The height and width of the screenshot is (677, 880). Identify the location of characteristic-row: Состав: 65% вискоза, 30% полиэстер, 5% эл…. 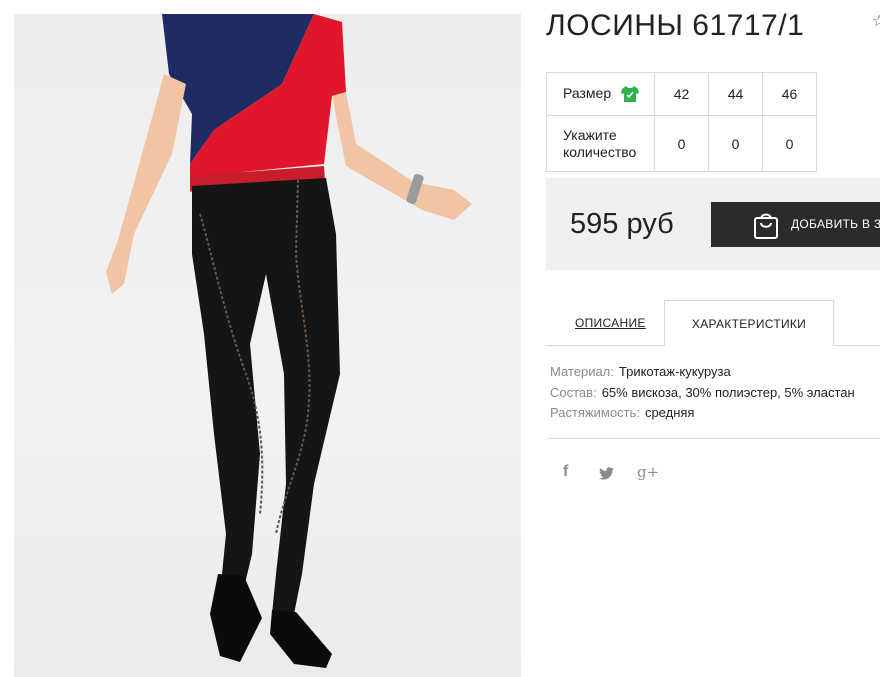
(702, 393).